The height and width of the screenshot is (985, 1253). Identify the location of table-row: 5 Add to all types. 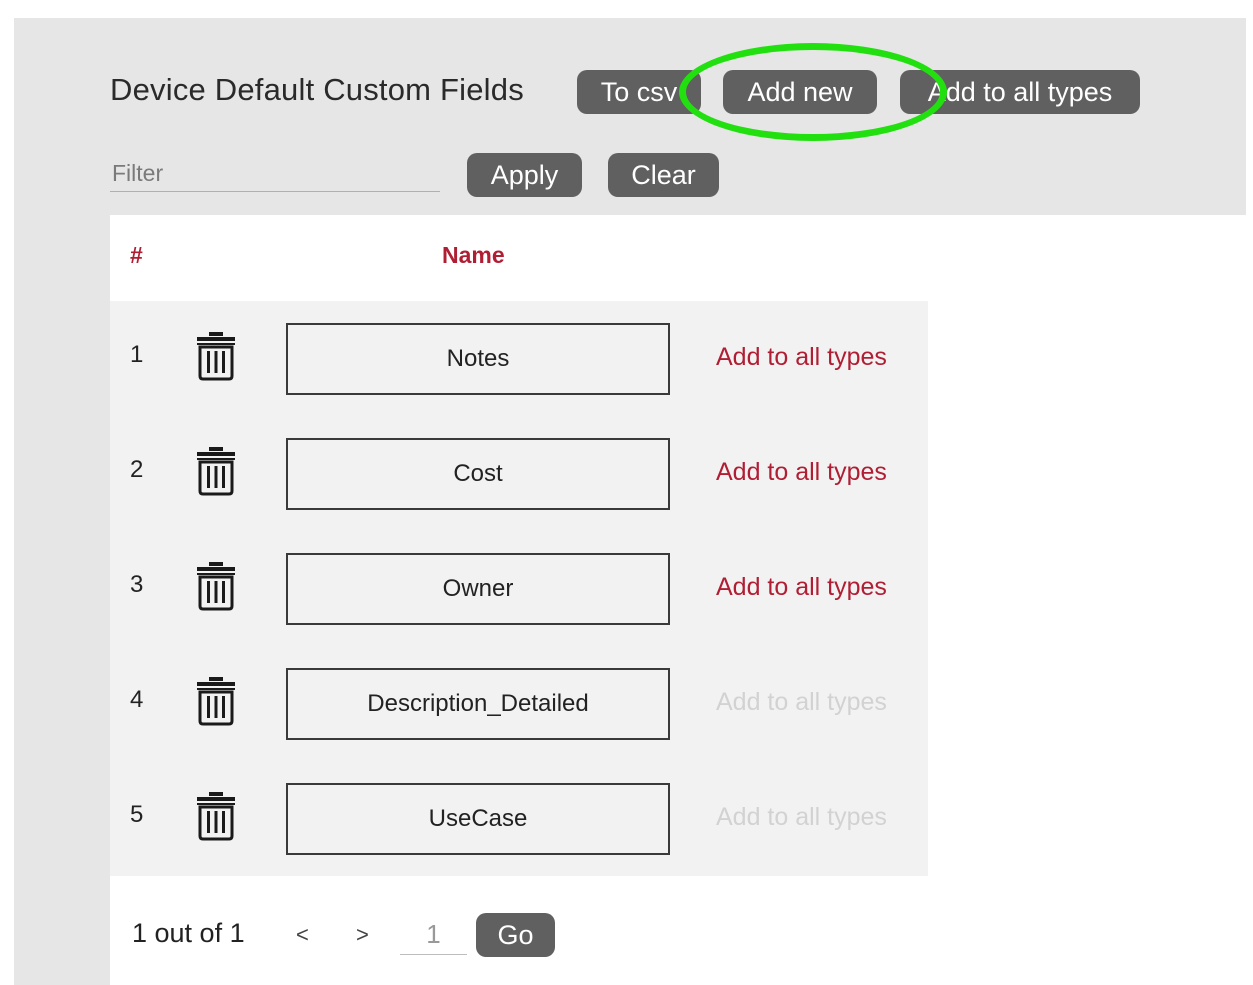
(519, 818).